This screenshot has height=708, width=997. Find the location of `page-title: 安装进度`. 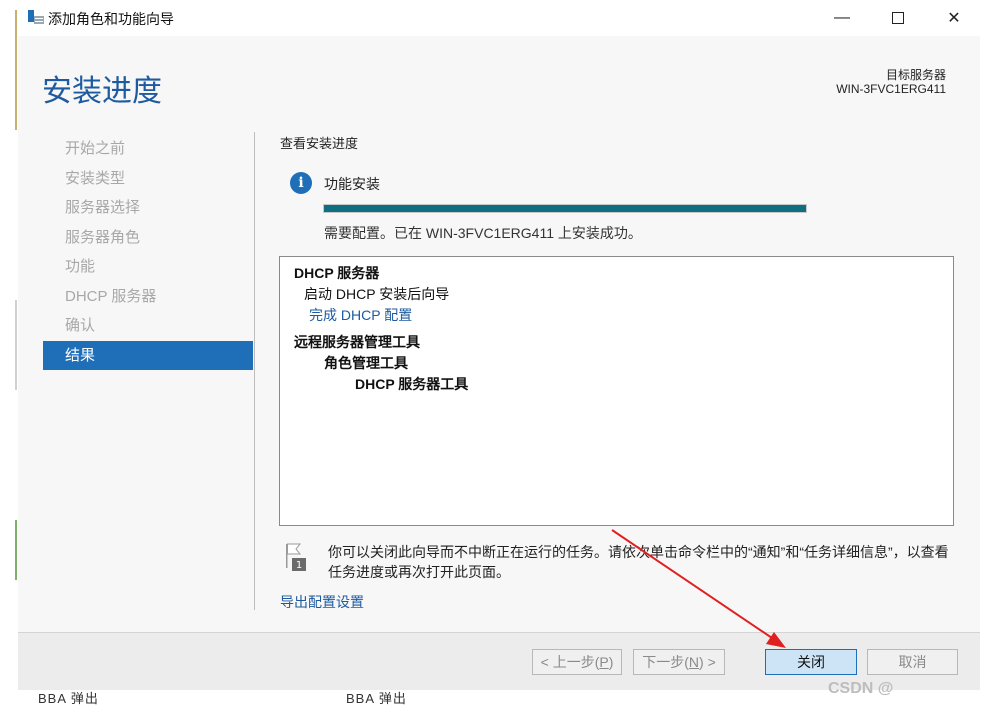

page-title: 安装进度 is located at coordinates (102, 91).